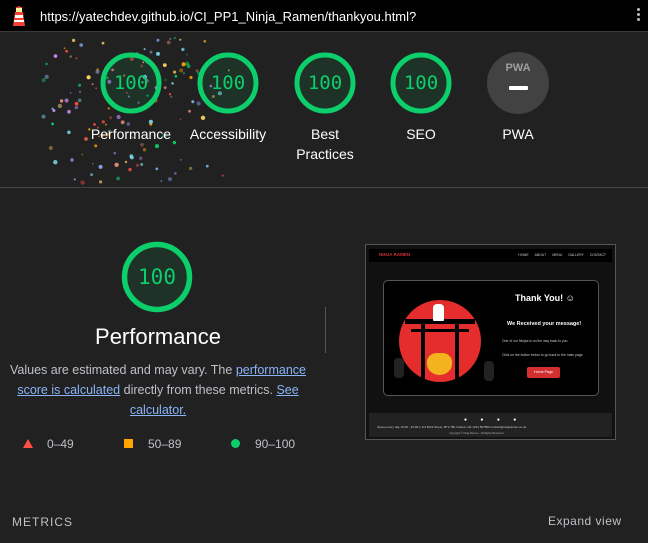 The height and width of the screenshot is (543, 648). I want to click on expand-view-button: Expand view, so click(585, 521).